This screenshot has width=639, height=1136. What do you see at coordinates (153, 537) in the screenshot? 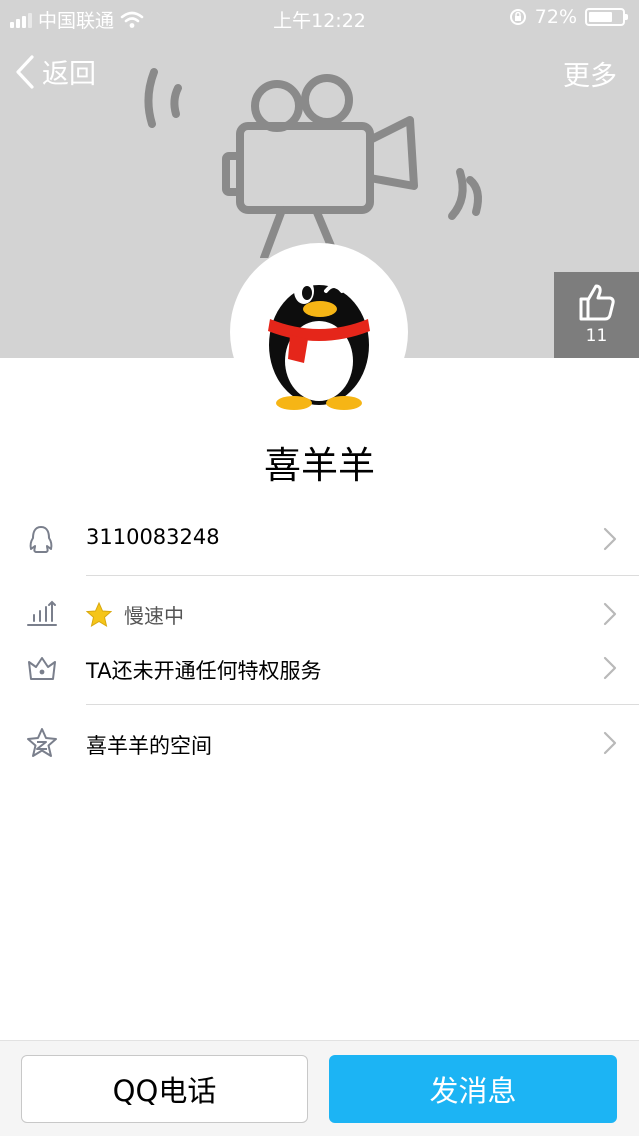
I see `qq-number: 3110083248` at bounding box center [153, 537].